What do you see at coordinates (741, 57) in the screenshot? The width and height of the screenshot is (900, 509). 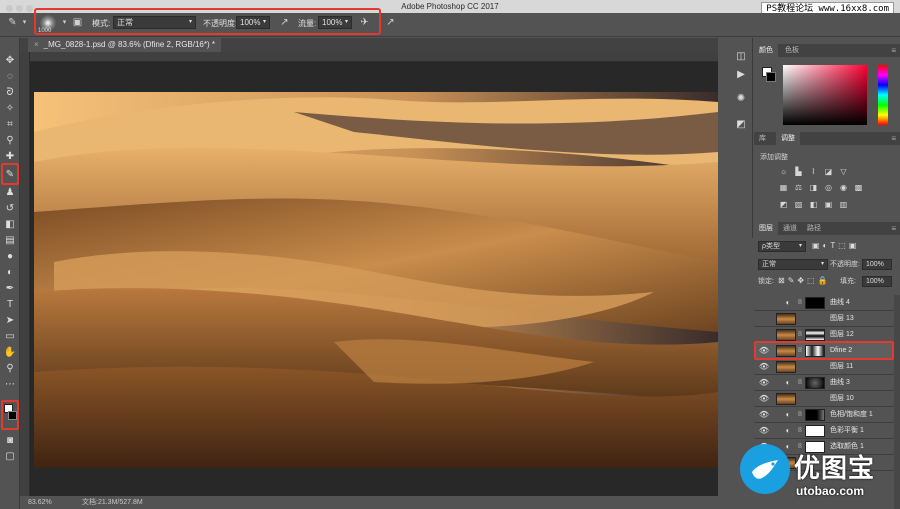 I see `history-panel-icon: ◫` at bounding box center [741, 57].